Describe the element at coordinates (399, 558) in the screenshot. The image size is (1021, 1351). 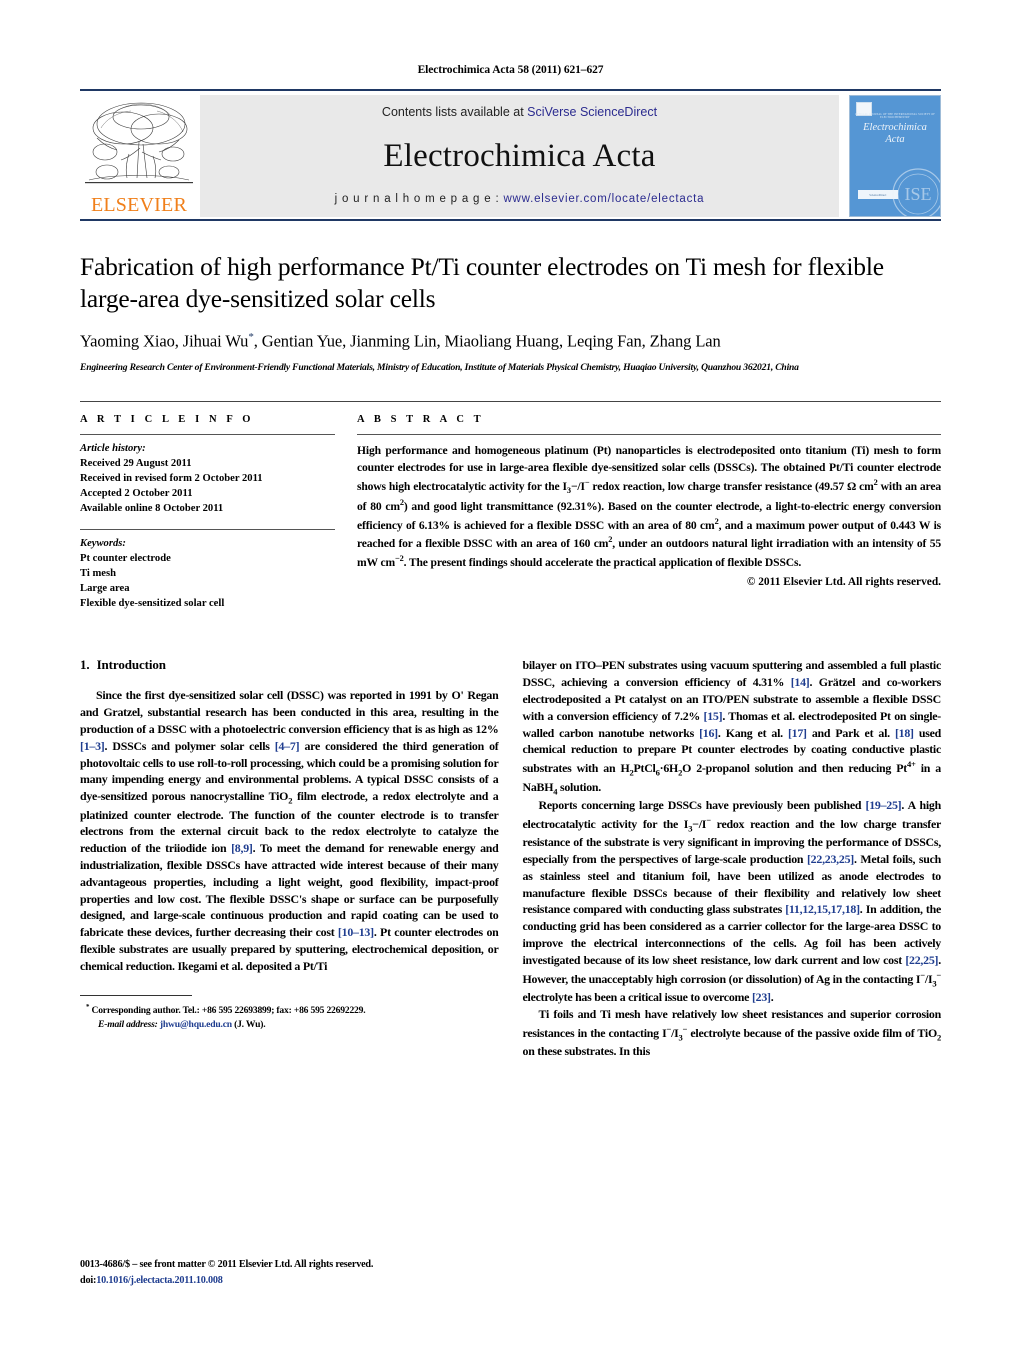
I see `abstract-sup: −2` at that location.